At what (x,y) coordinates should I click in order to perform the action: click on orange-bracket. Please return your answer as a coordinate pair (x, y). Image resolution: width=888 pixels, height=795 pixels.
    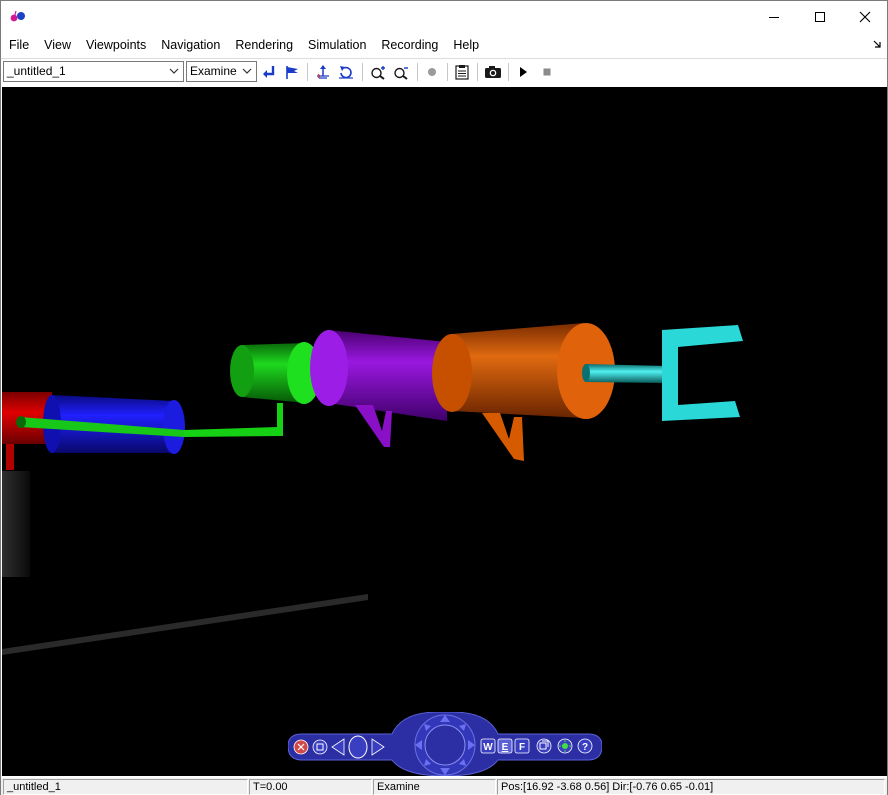
    Looking at the image, I should click on (503, 437).